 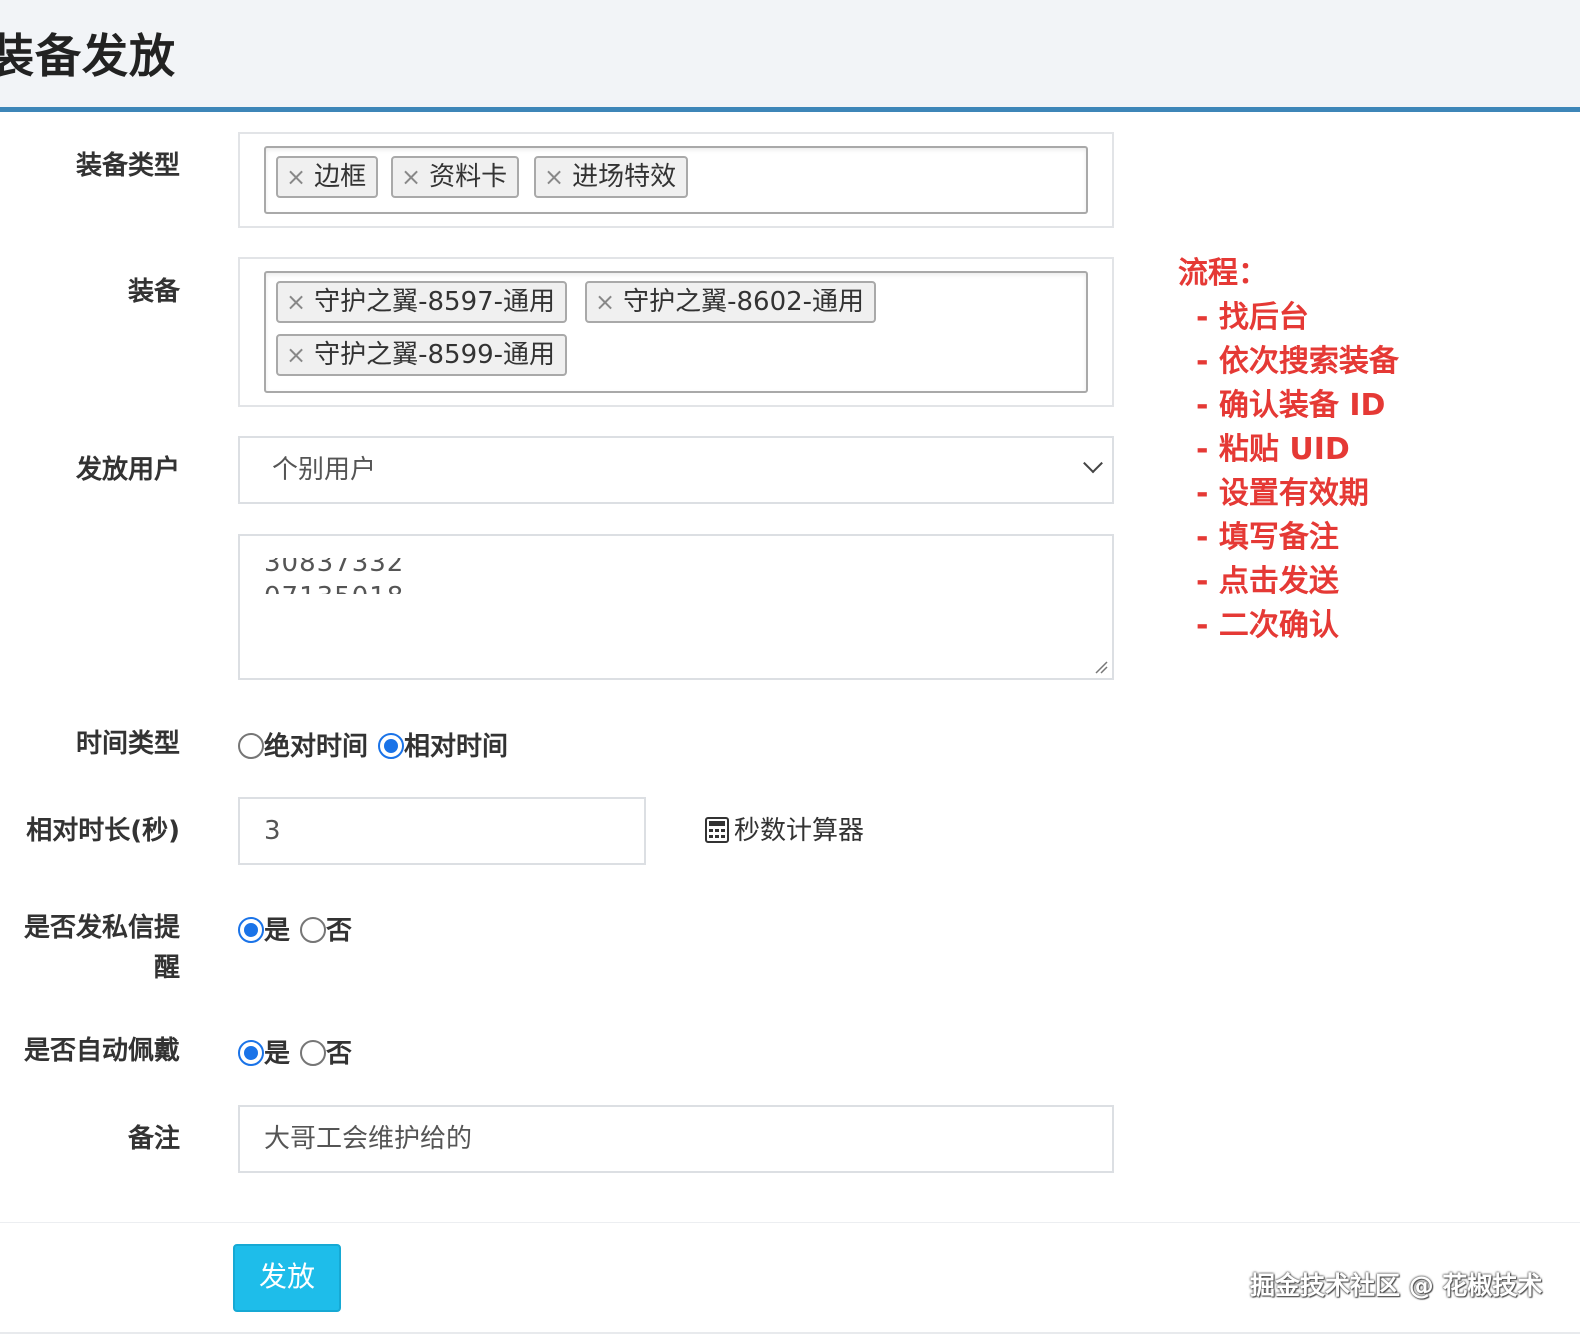 I want to click on equip-type-select: × 边框 × 资料卡 × 进场特效, so click(x=676, y=180).